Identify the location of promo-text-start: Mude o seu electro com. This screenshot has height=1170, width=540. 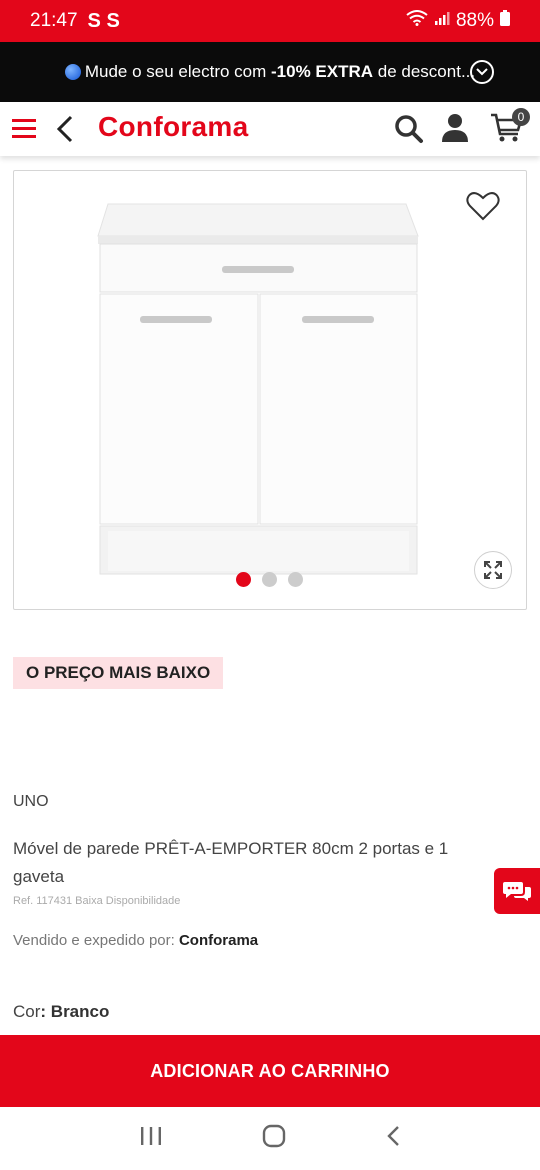
(178, 71).